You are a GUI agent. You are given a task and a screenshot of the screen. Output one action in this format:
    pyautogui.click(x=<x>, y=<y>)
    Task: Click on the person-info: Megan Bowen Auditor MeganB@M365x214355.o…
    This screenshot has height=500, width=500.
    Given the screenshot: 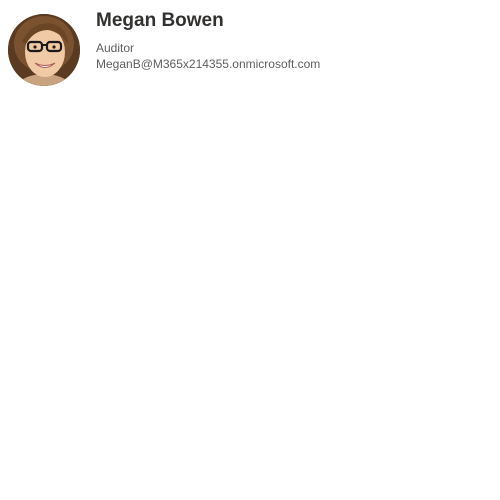 What is the action you would take?
    pyautogui.click(x=208, y=40)
    